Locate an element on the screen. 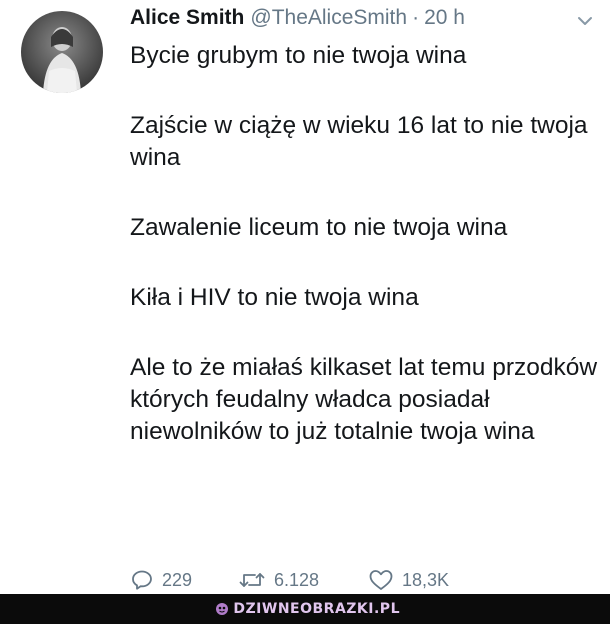  brand-logo-icon is located at coordinates (222, 609).